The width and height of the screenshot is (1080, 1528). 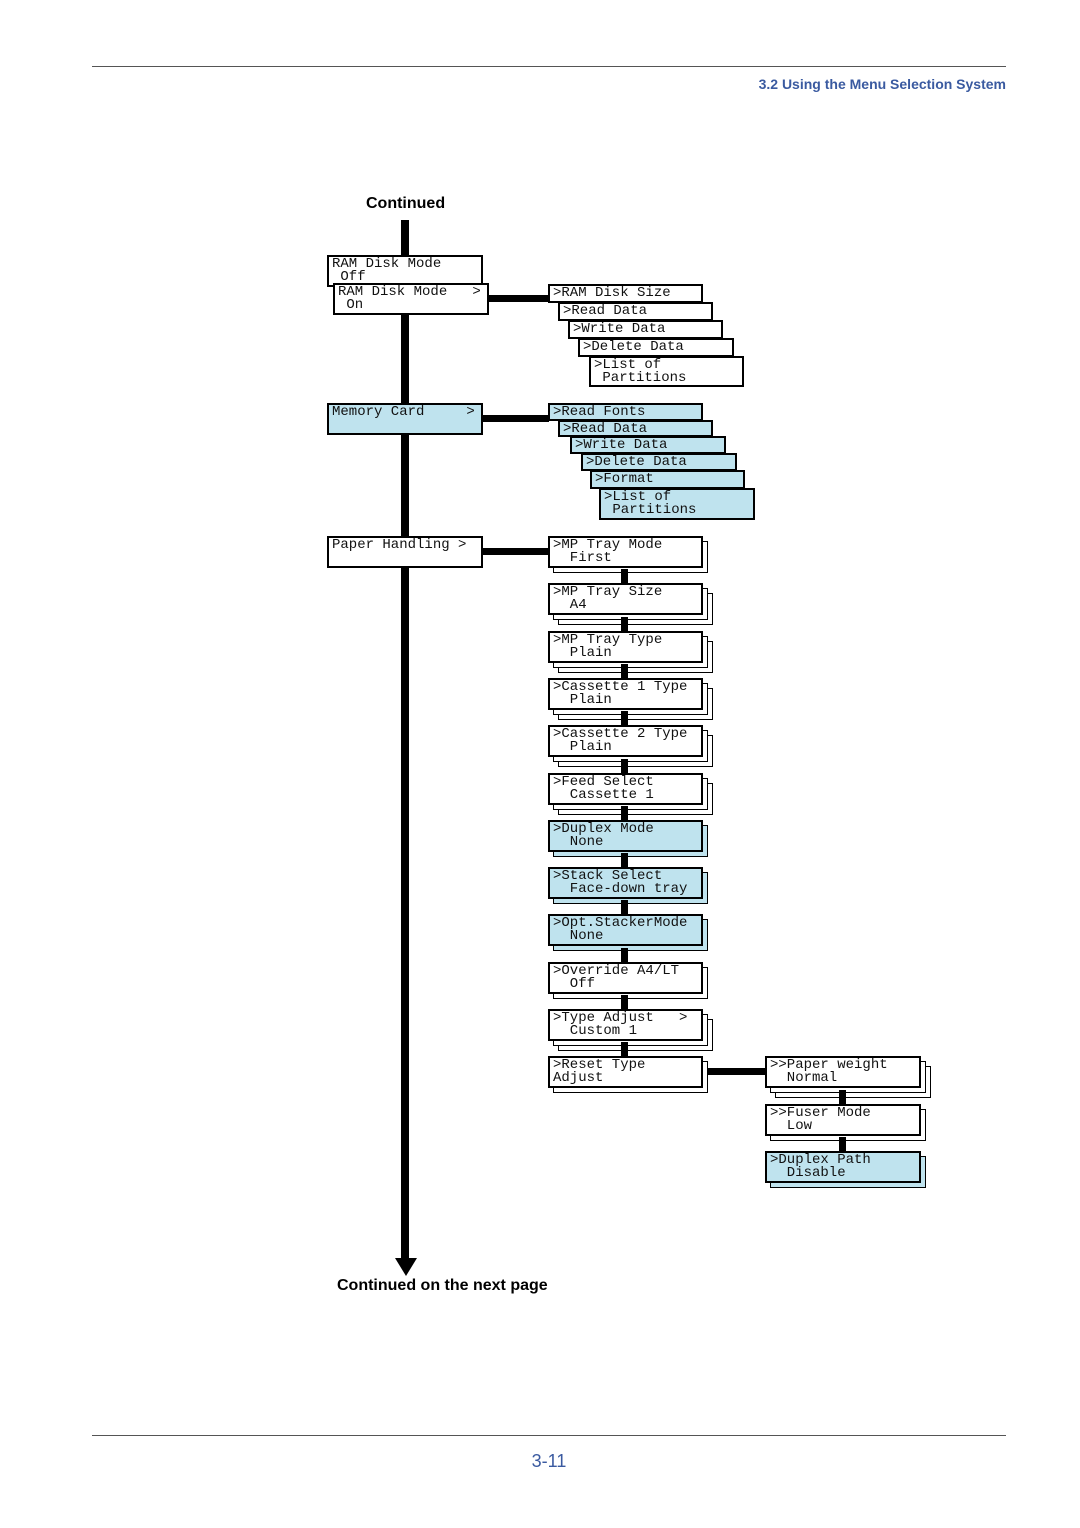 I want to click on paper-handling-submenu-item: >Cassette 2 Type Plain, so click(x=625, y=741).